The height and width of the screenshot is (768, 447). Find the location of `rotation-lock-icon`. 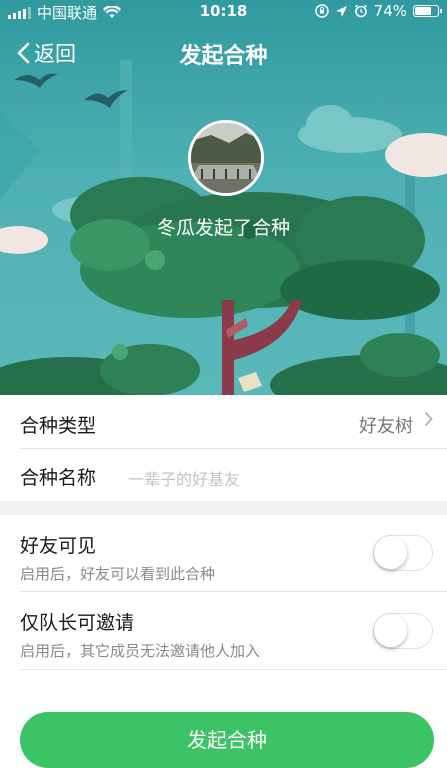

rotation-lock-icon is located at coordinates (321, 11).